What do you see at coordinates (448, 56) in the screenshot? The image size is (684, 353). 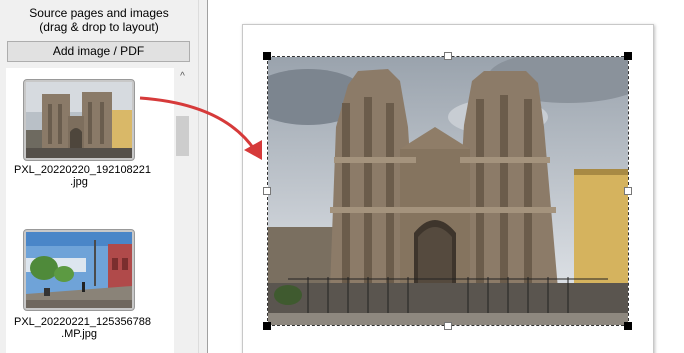 I see `resize-handle-top` at bounding box center [448, 56].